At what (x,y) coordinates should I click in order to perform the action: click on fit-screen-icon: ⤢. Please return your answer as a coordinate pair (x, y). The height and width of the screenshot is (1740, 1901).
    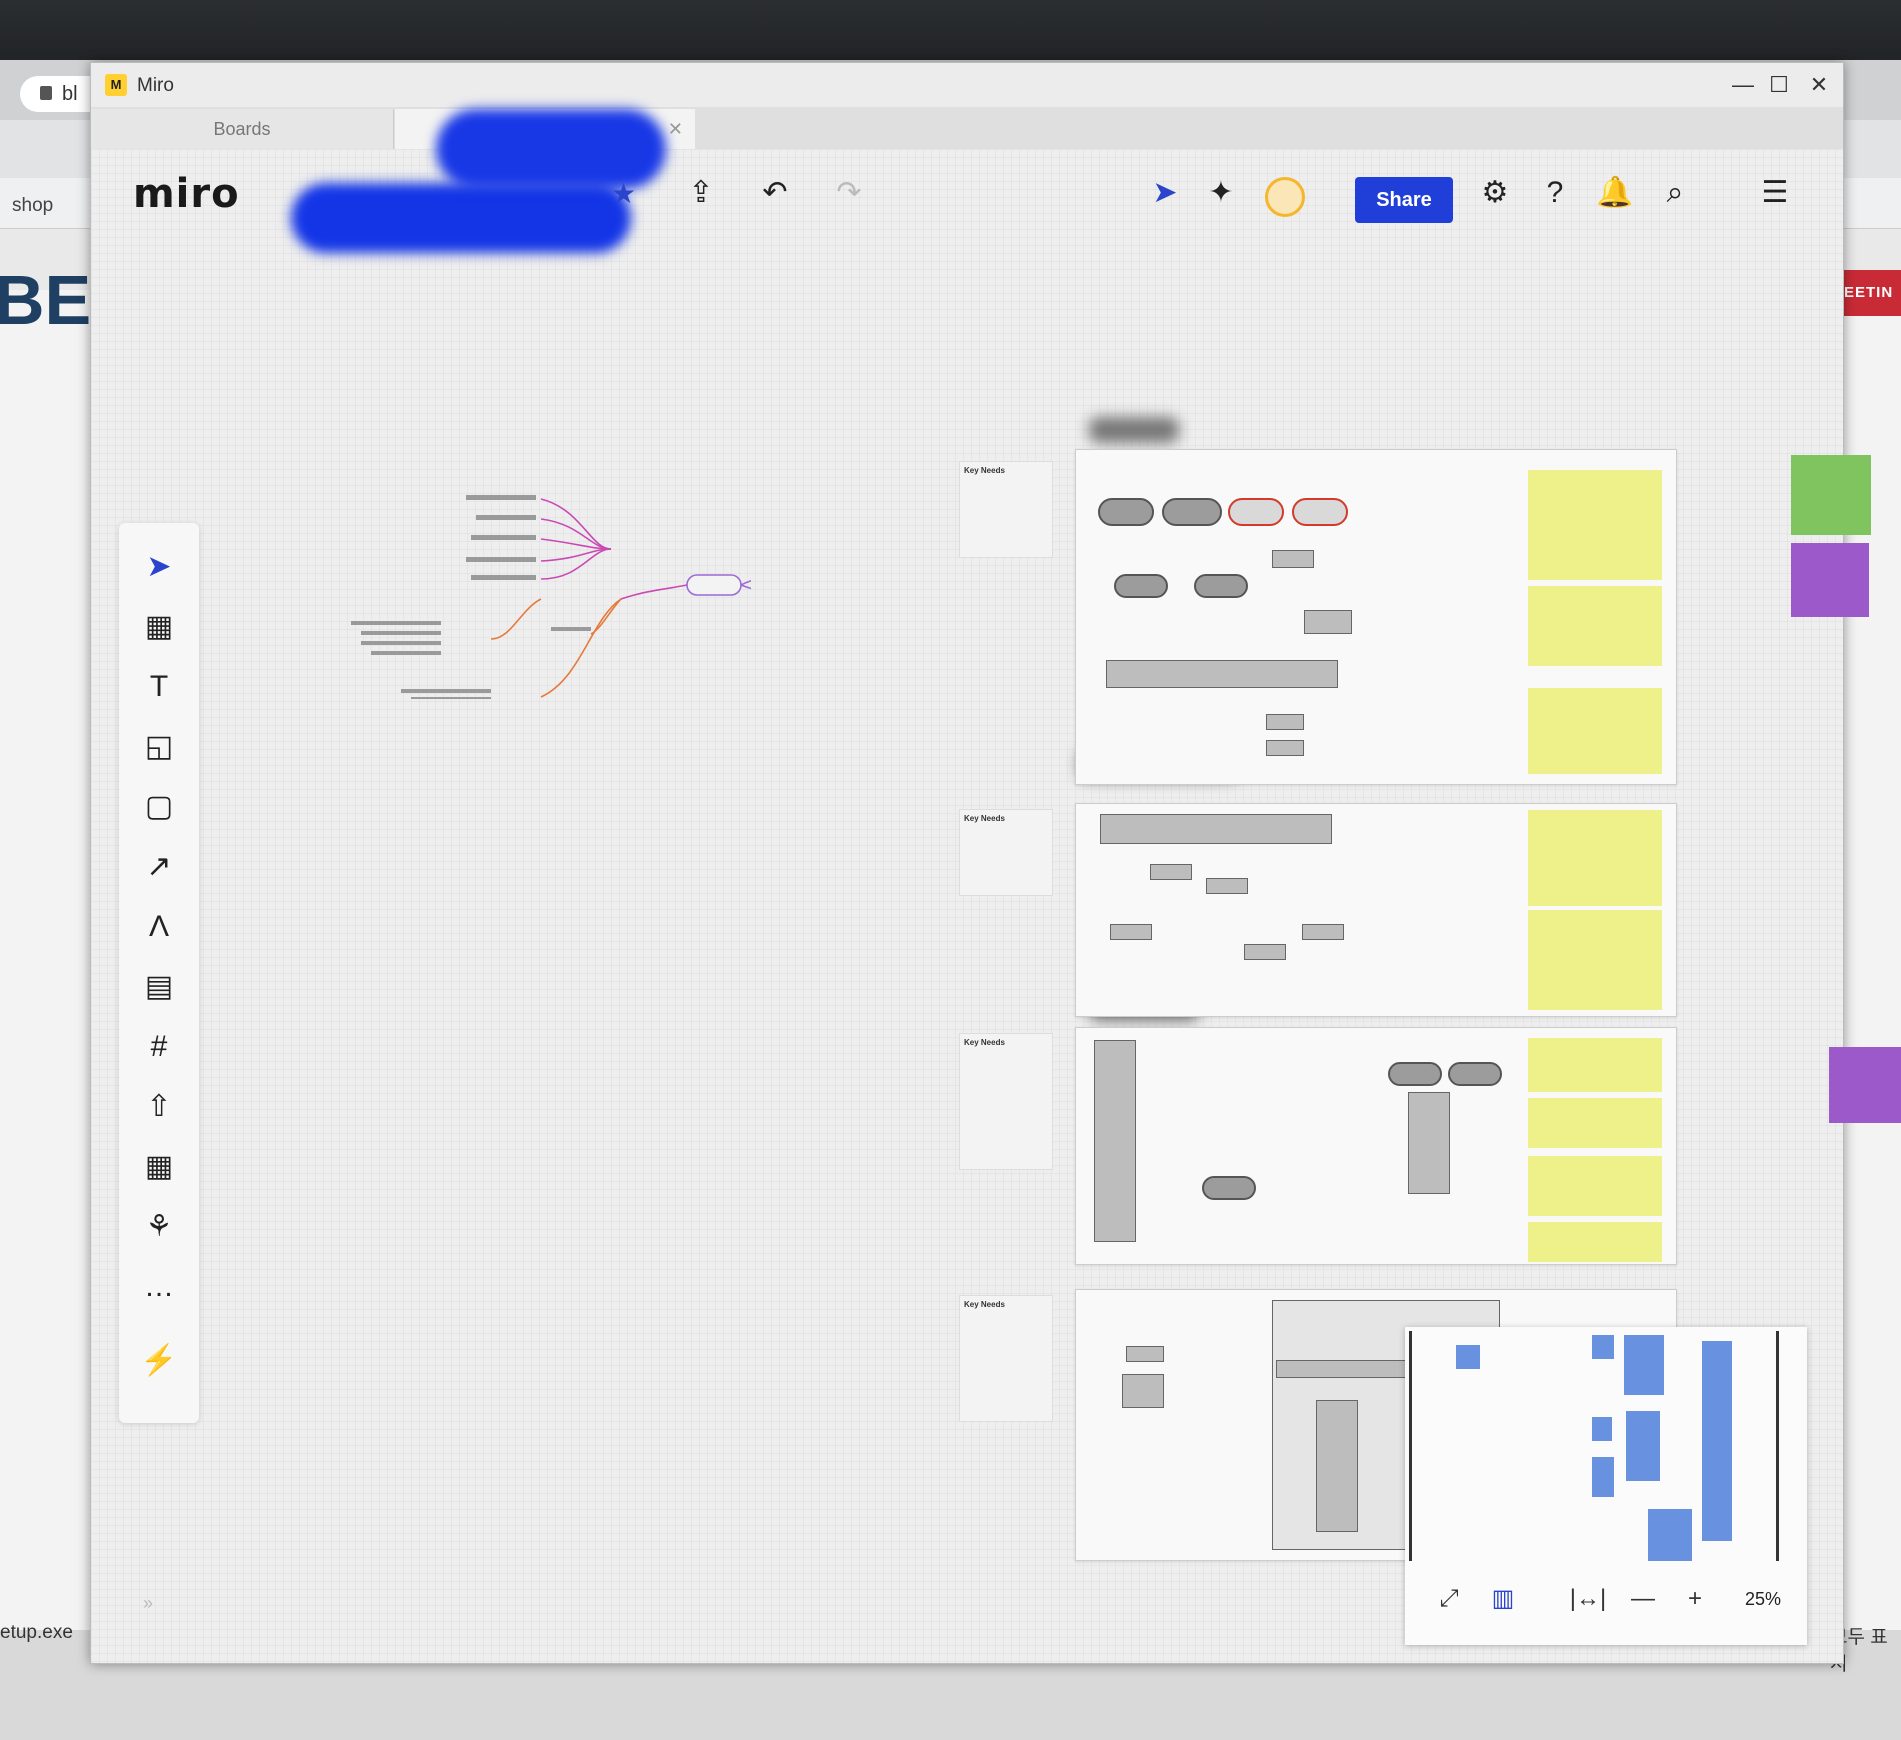
    Looking at the image, I should click on (1449, 1599).